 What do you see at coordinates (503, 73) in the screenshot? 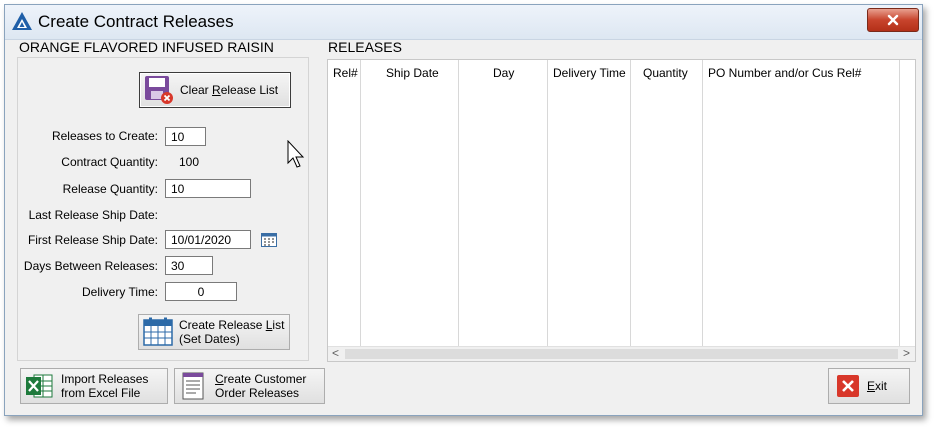
I see `column-header-day: Day` at bounding box center [503, 73].